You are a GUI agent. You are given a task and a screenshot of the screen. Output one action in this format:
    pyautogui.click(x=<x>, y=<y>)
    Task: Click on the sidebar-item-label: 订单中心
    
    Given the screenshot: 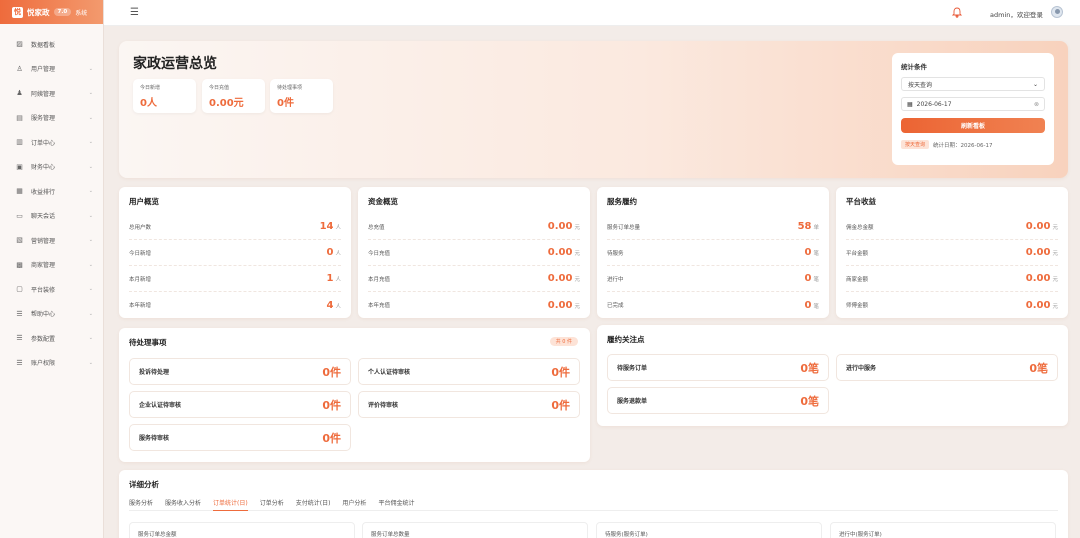 What is the action you would take?
    pyautogui.click(x=43, y=143)
    